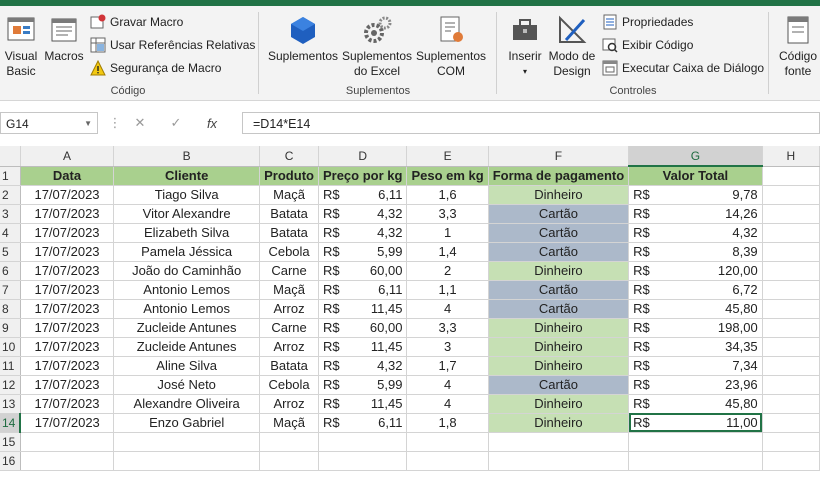  What do you see at coordinates (289, 156) in the screenshot?
I see `column-header-c: C` at bounding box center [289, 156].